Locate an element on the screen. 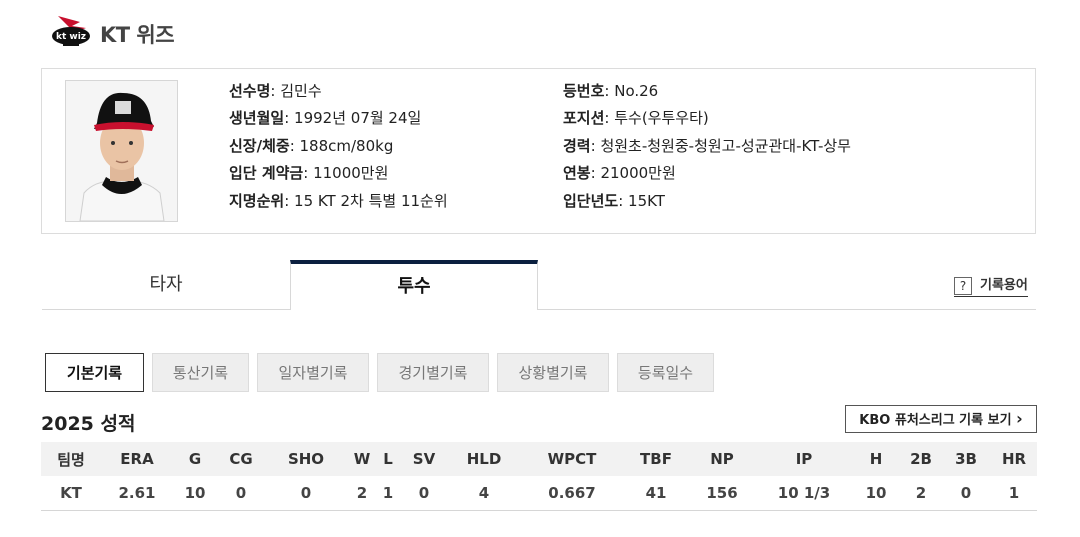 The width and height of the screenshot is (1080, 537). cell-g: 10 is located at coordinates (195, 493).